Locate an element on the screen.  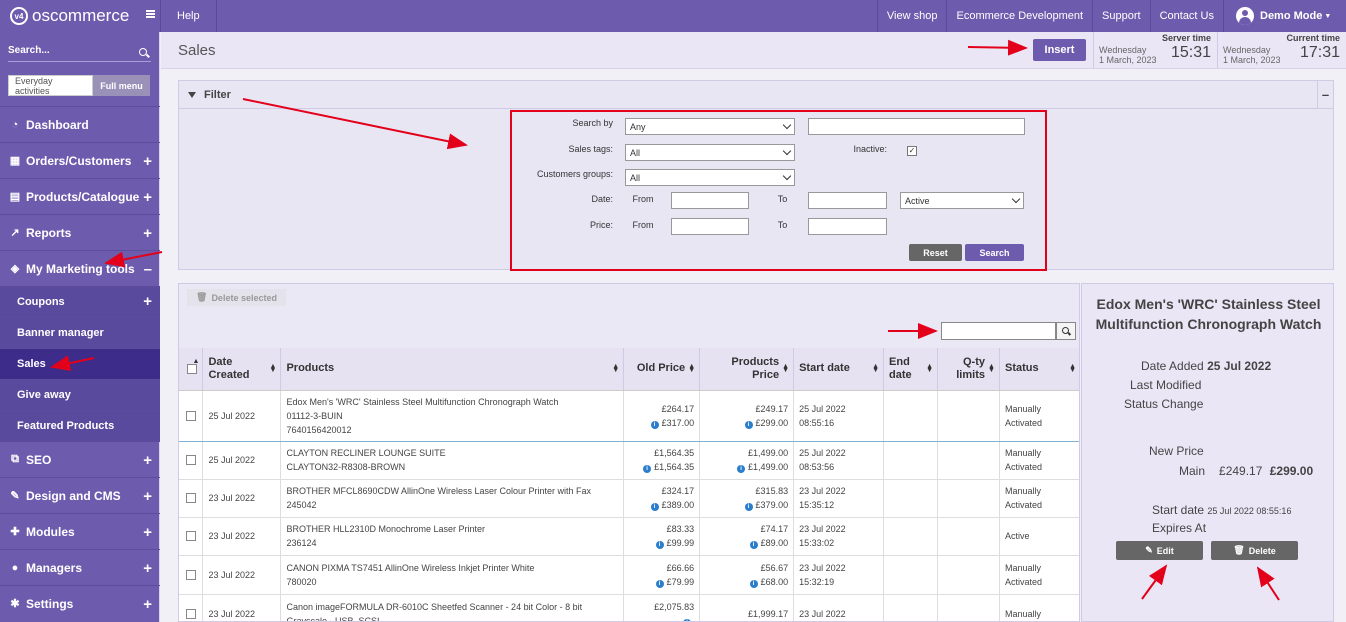
col-date-created: Date Created ▲ ▼ is located at coordinates (242, 369).